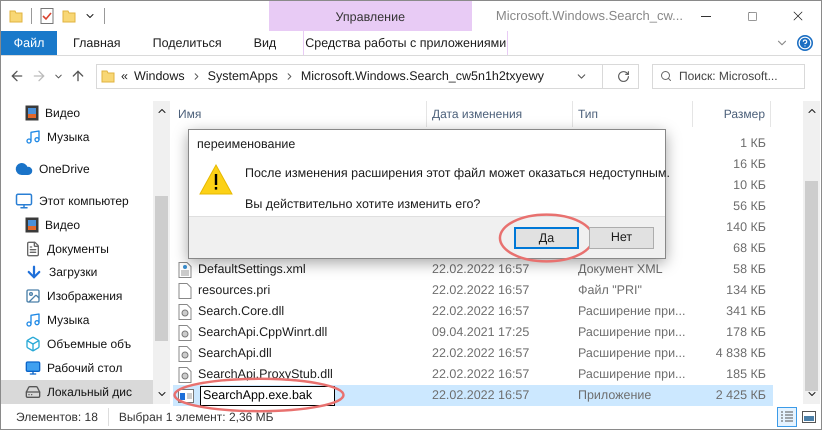 The width and height of the screenshot is (822, 430). Describe the element at coordinates (746, 291) in the screenshot. I see `size-cell-text: 134 КБ` at that location.